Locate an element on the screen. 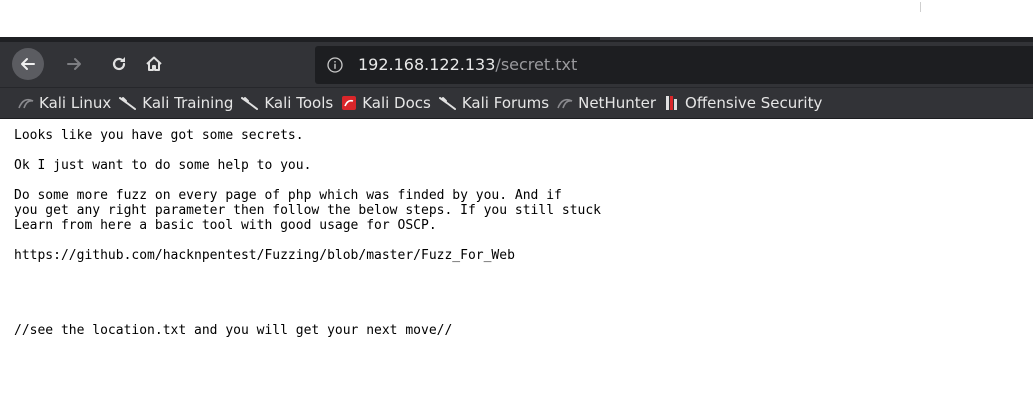 This screenshot has width=1033, height=410. divider is located at coordinates (920, 7).